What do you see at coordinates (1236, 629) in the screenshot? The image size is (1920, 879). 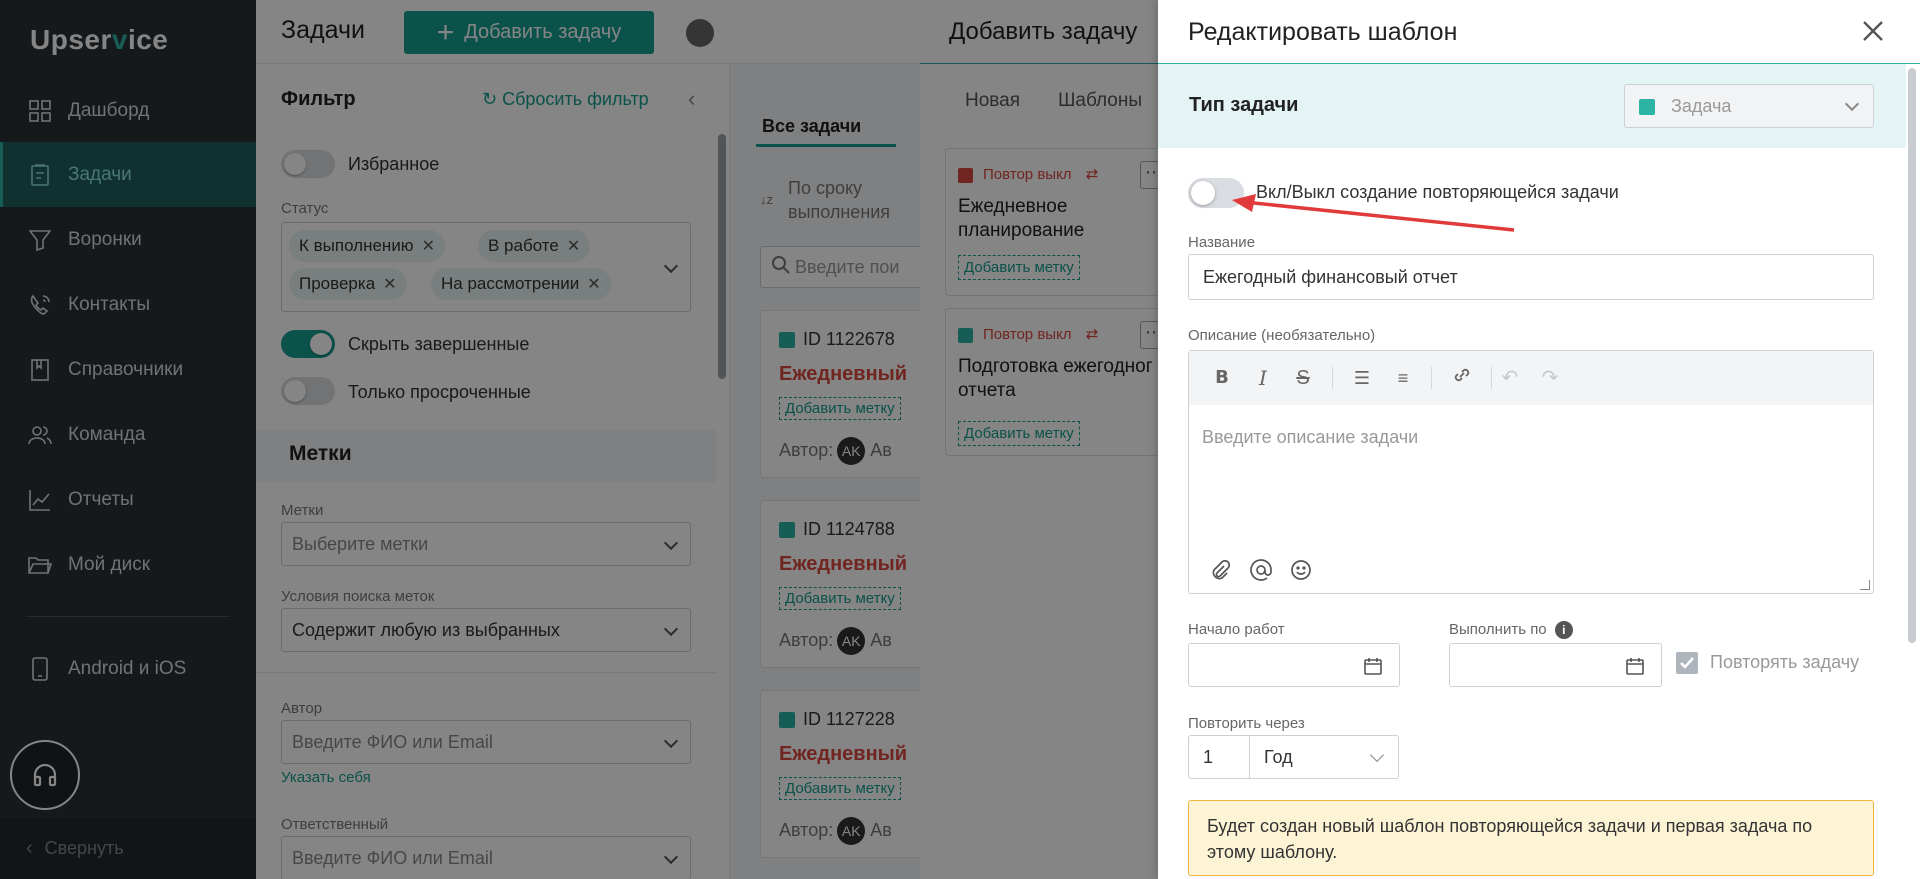 I see `start-label: Начало работ` at bounding box center [1236, 629].